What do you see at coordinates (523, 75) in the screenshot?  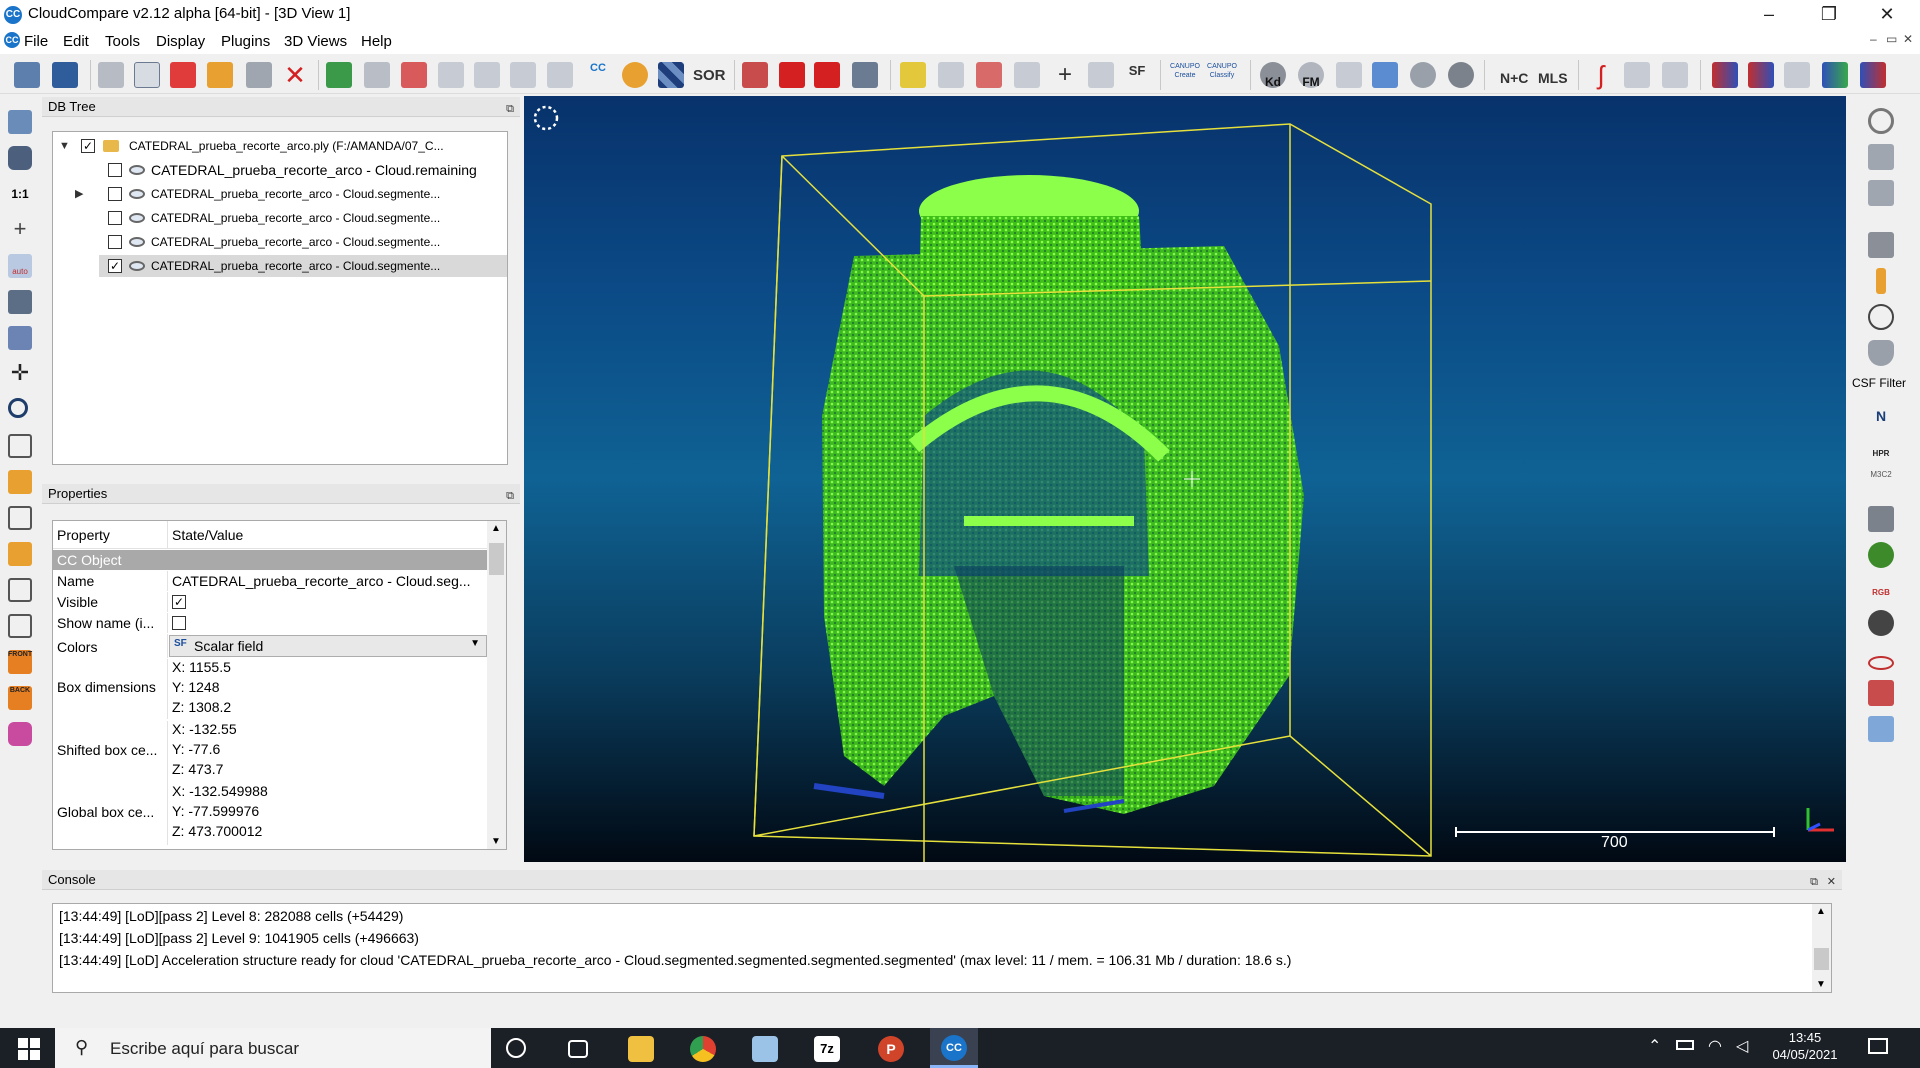 I see `distance-icon` at bounding box center [523, 75].